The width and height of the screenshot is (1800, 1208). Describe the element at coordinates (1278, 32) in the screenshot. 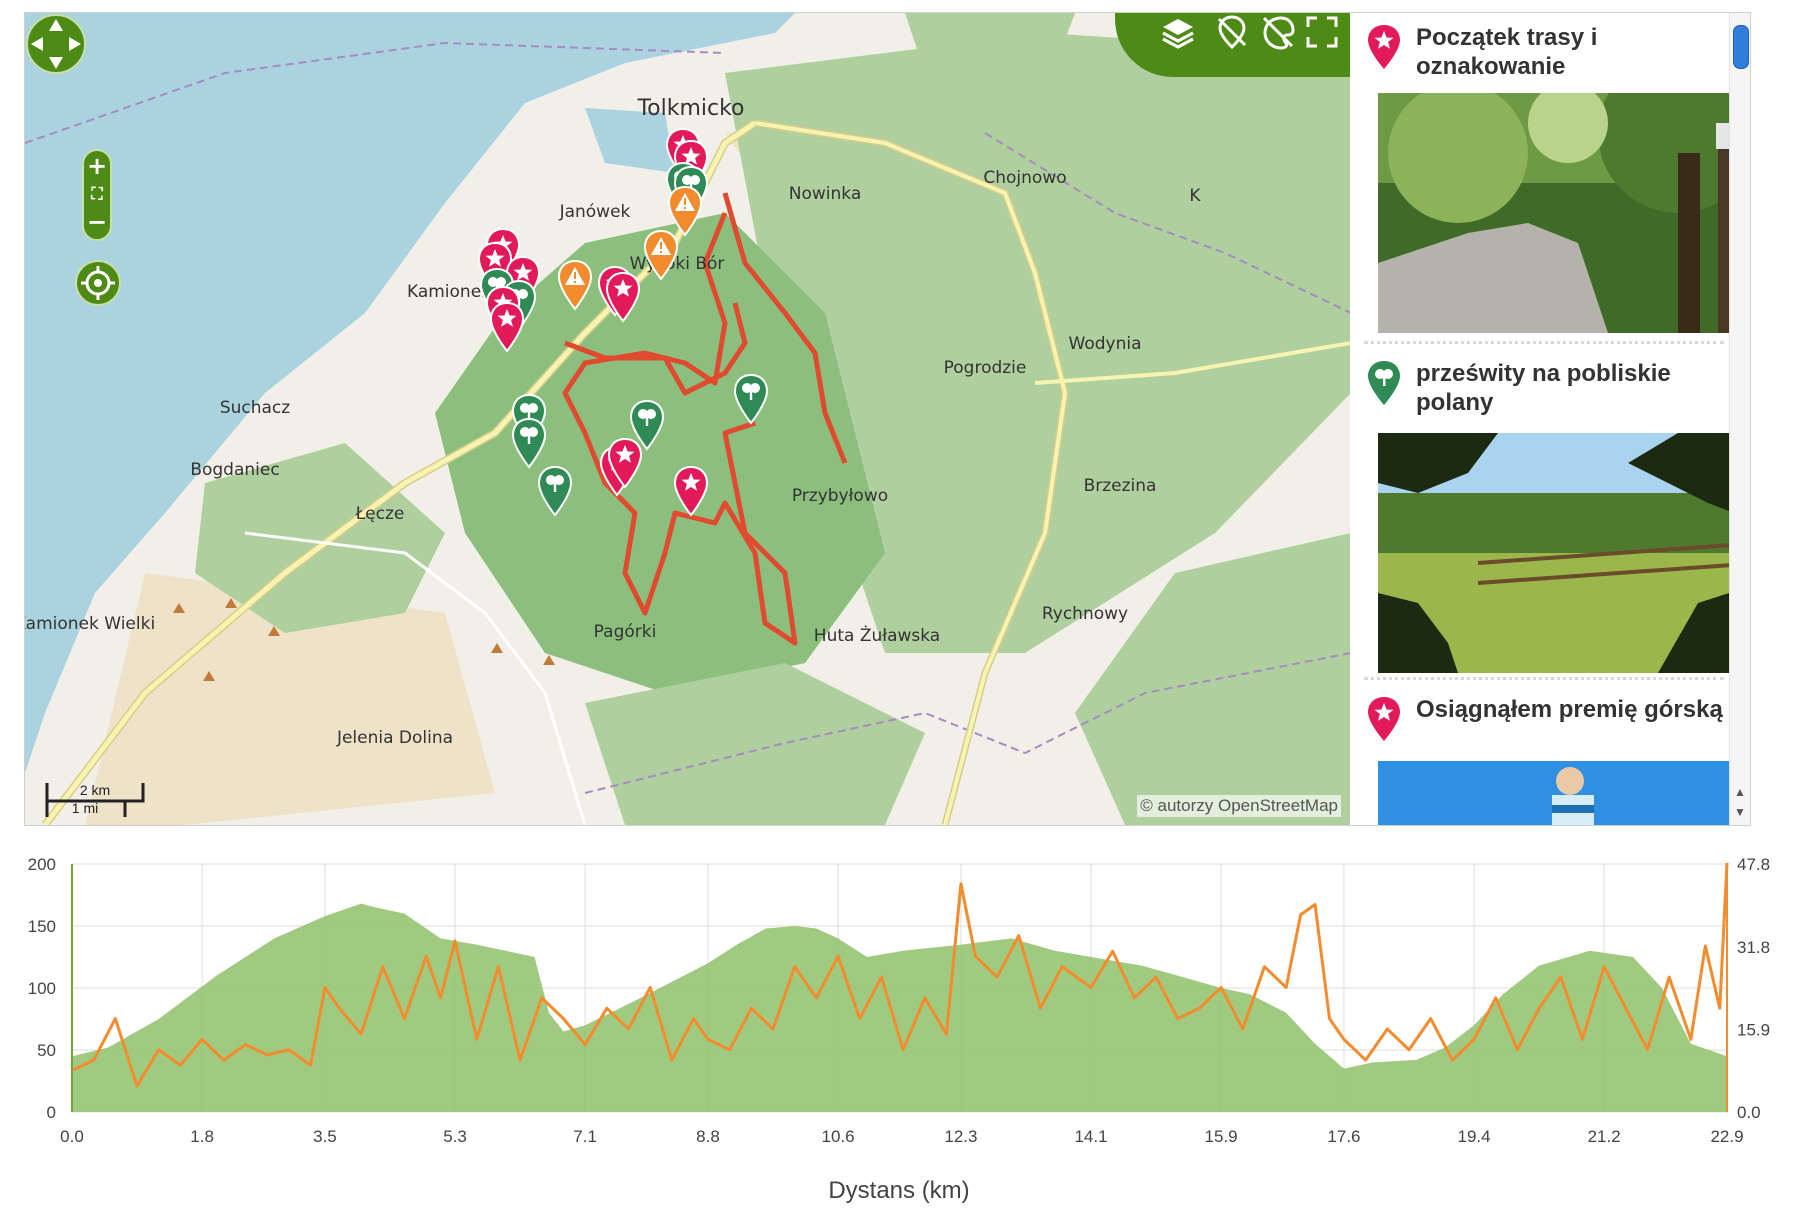

I see `hide-photos-icon` at that location.